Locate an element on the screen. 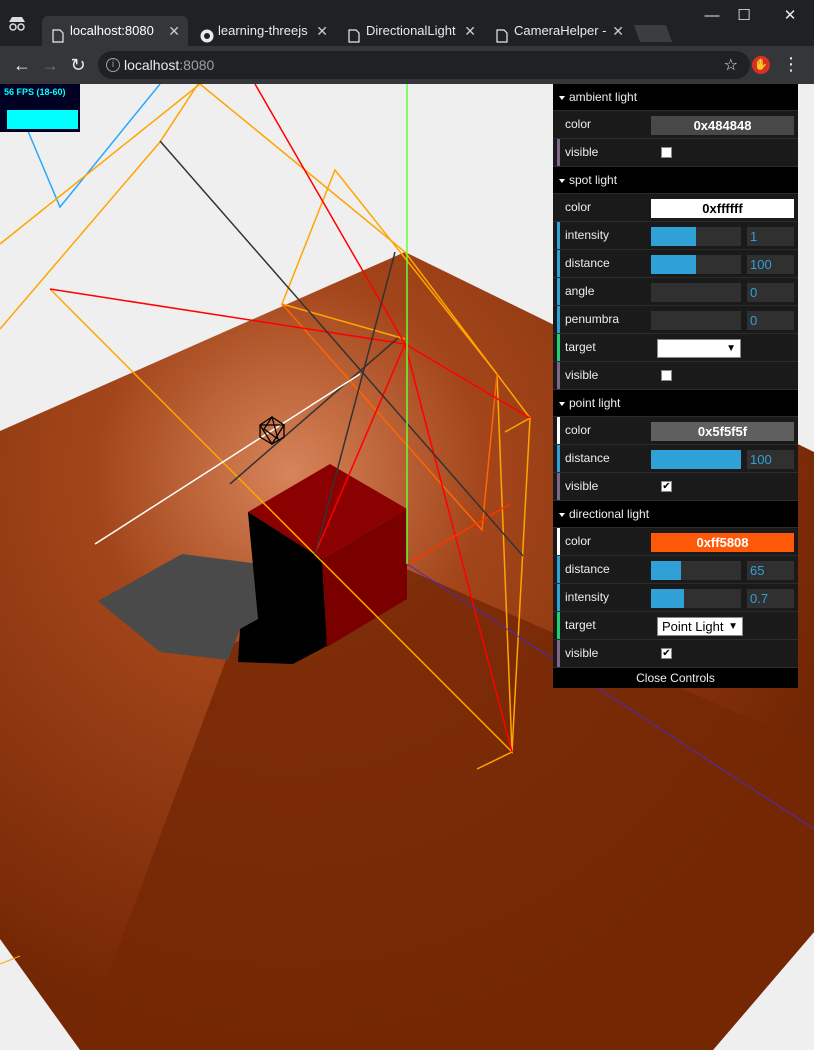 This screenshot has height=1050, width=814. extension-stop-icon: ✋ is located at coordinates (761, 65).